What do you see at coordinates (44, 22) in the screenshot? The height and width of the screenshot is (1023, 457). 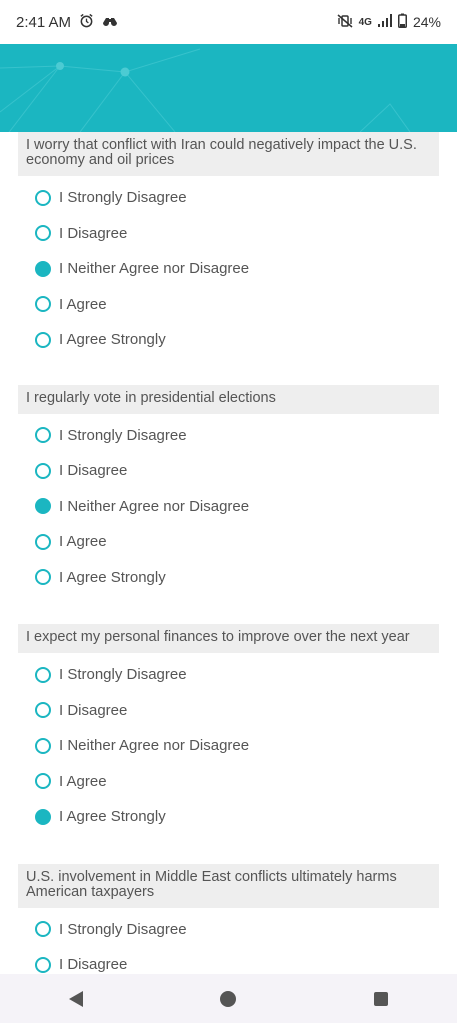 I see `status-time: 2:41 AM` at bounding box center [44, 22].